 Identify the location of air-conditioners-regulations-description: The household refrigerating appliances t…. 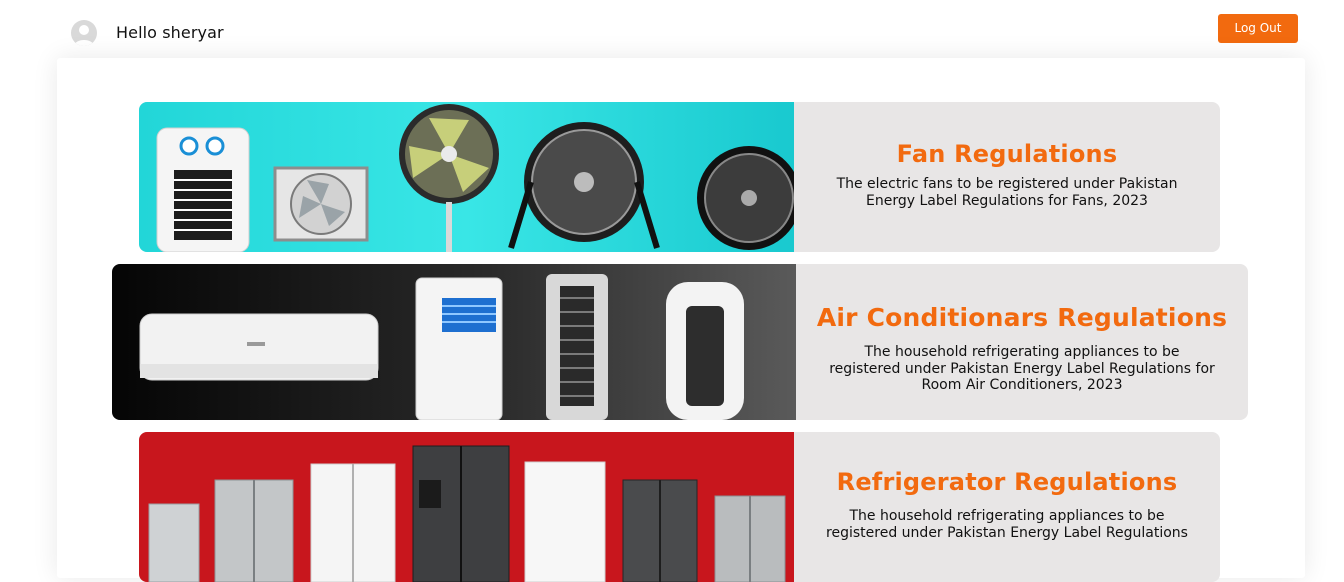
(1022, 368).